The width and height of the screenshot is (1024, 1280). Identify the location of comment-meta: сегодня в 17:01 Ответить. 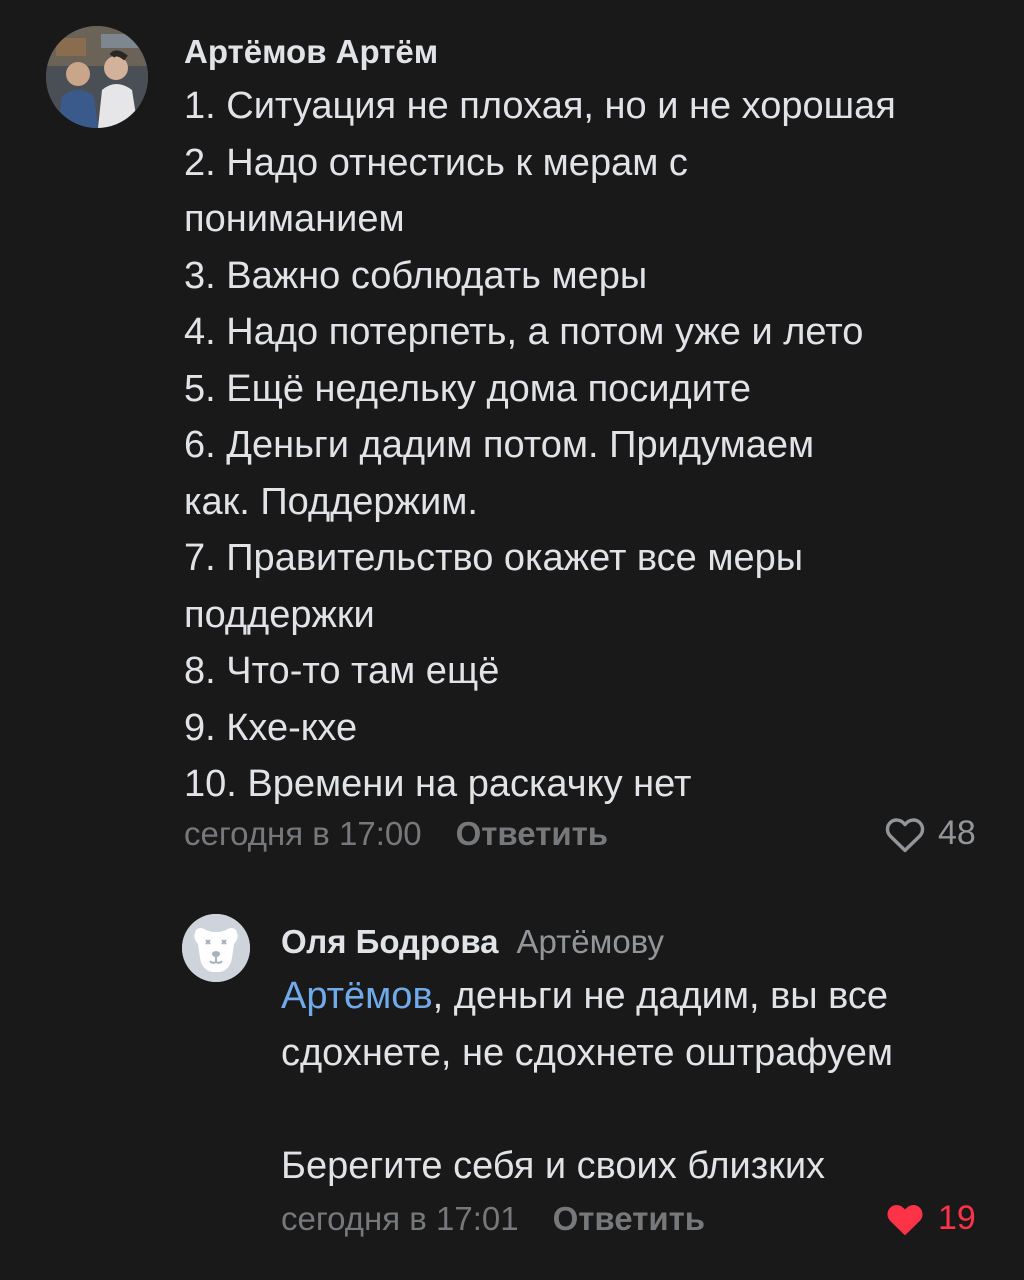
(493, 1219).